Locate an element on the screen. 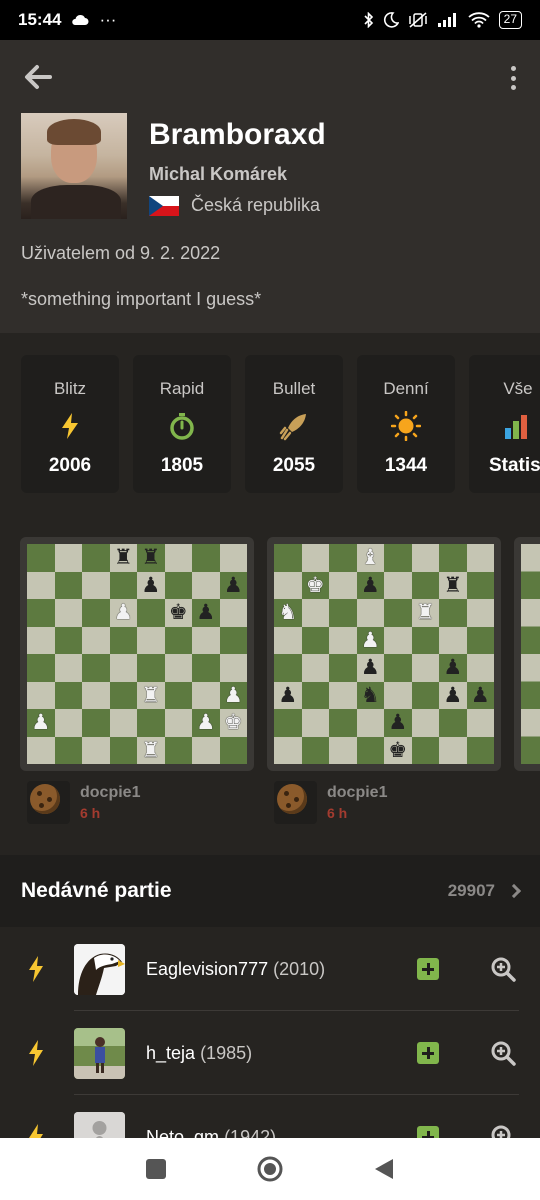 This screenshot has height=1200, width=540. rating-card-blitz: Blitz 2006 is located at coordinates (70, 424).